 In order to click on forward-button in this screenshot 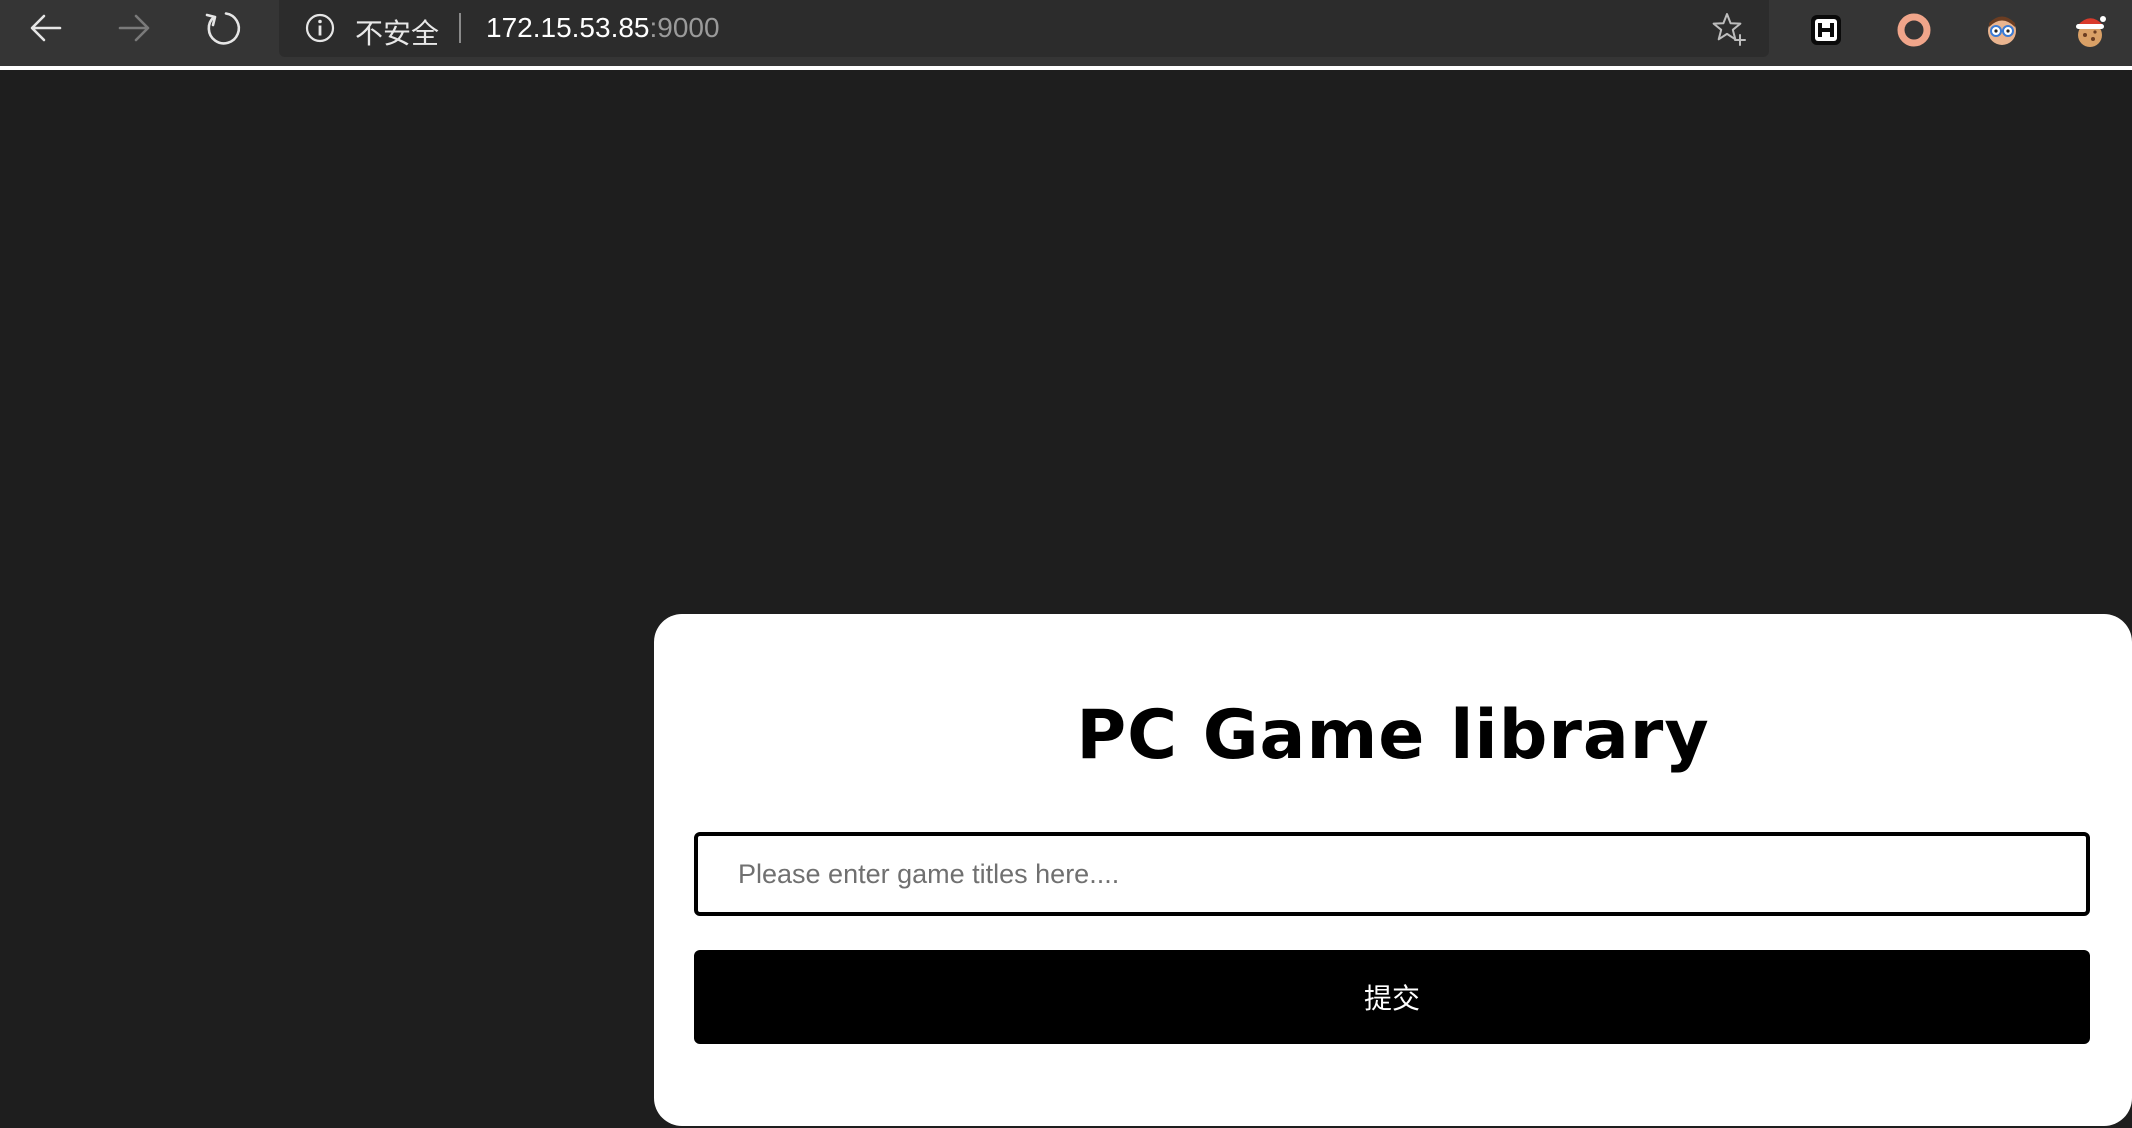, I will do `click(134, 28)`.